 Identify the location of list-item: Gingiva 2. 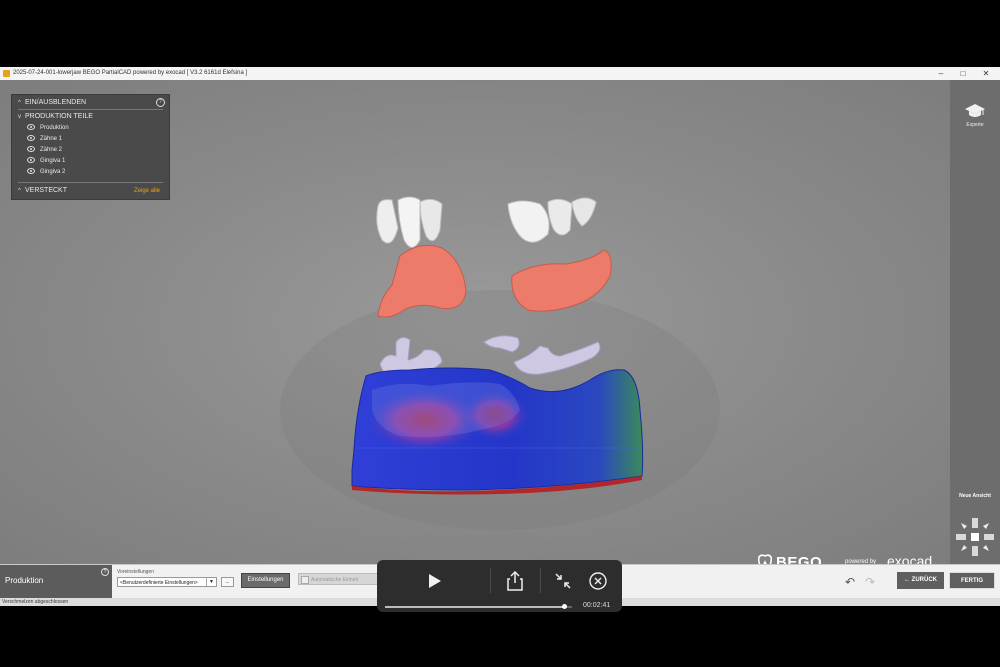
(46, 172).